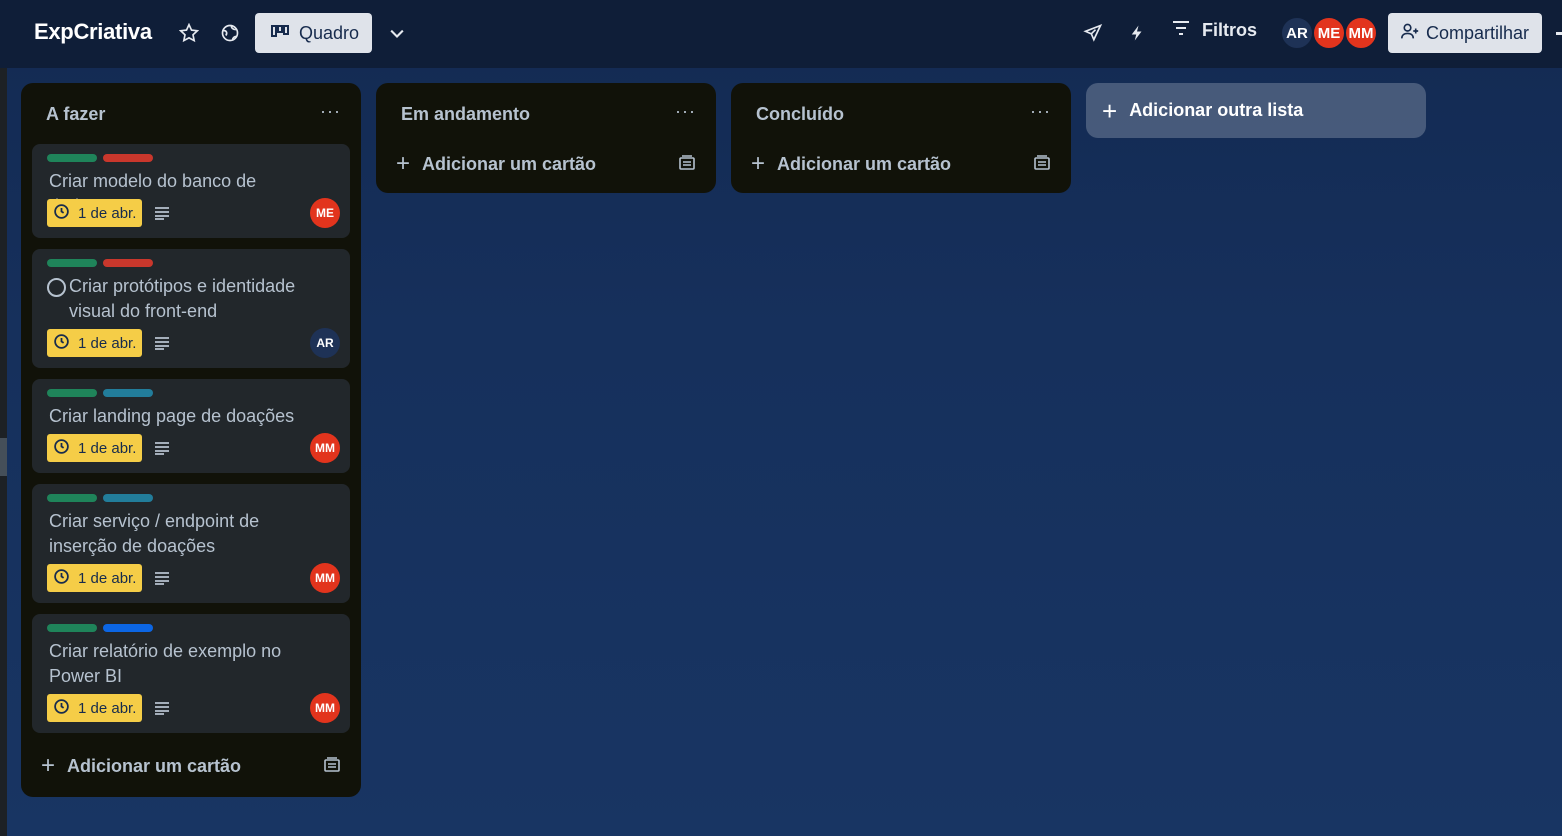 The image size is (1562, 836). I want to click on view-label: Quadro, so click(329, 32).